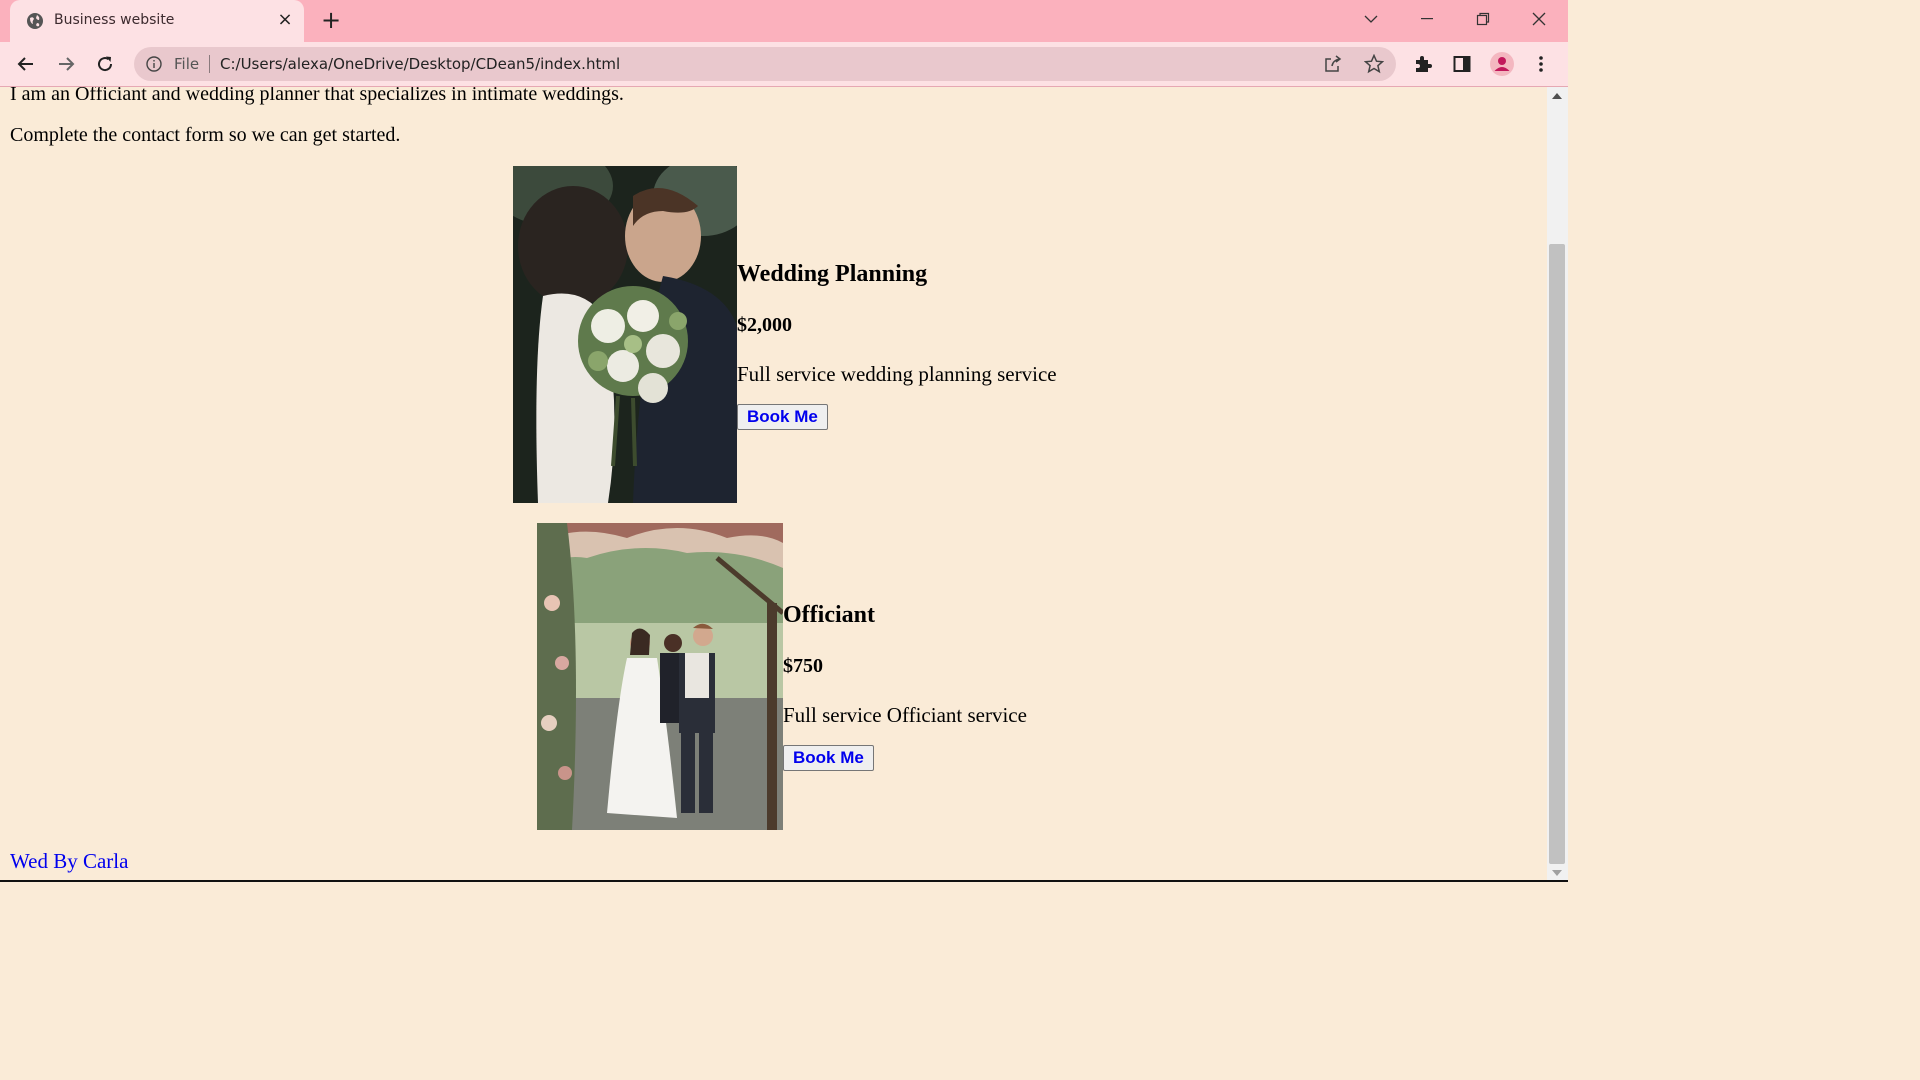  Describe the element at coordinates (784, 981) in the screenshot. I see `desktop-background-bottom` at that location.